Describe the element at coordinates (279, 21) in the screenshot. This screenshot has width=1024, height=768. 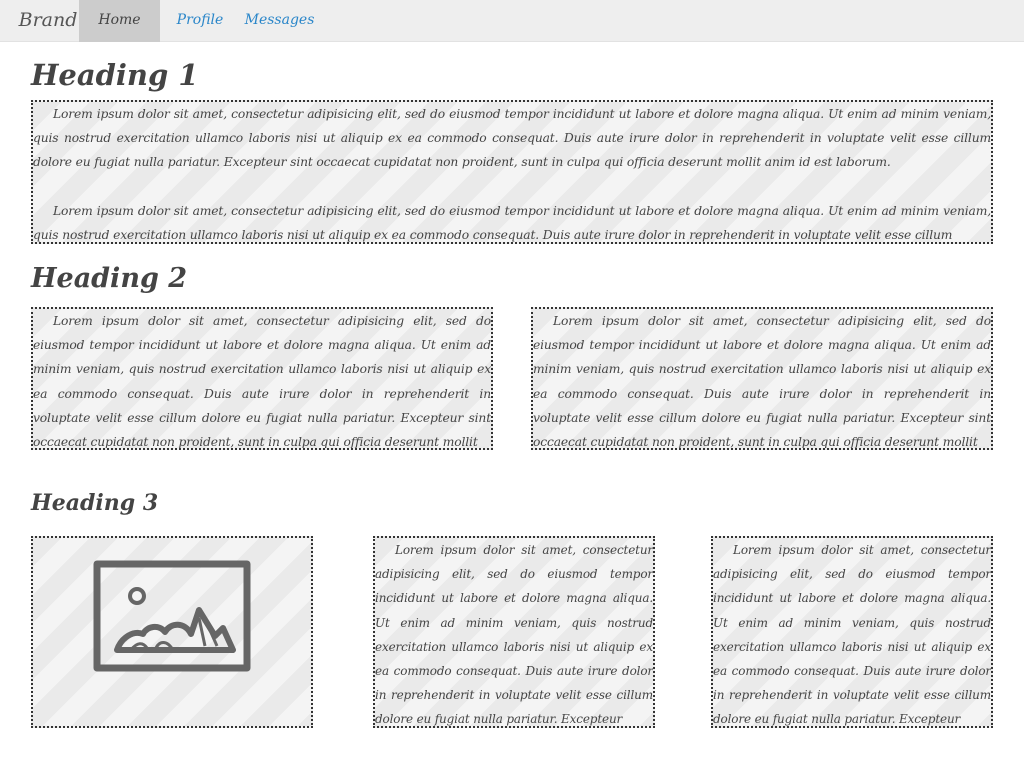
I see `nav-item-messages: Messages` at that location.